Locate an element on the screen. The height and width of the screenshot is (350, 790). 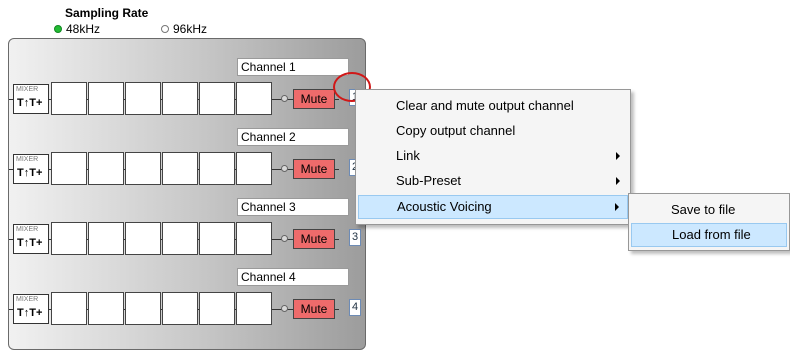
menu-item-label: Save to file is located at coordinates (703, 209).